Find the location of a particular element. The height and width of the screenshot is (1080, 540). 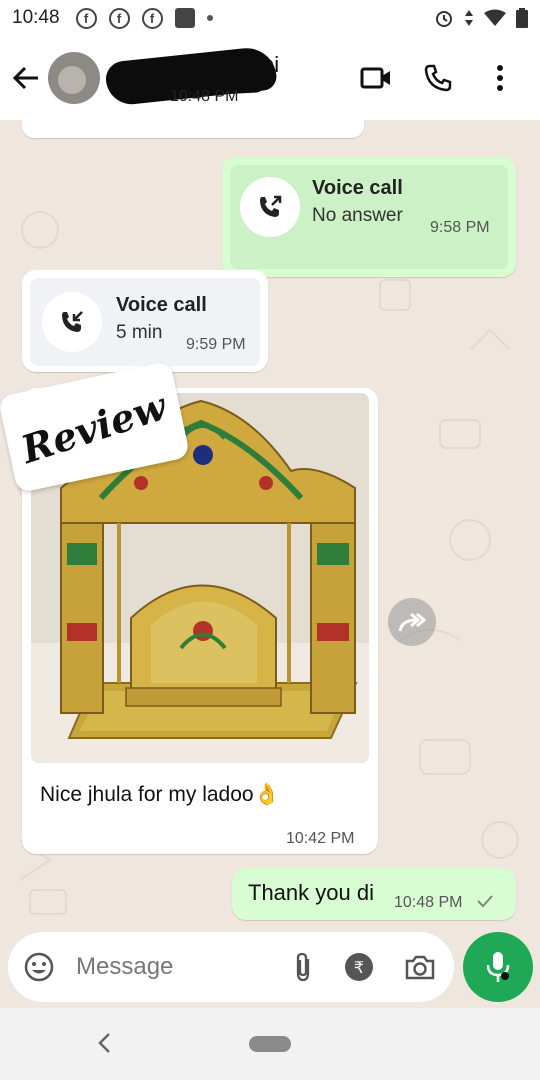

outgoing-call-icon is located at coordinates (270, 207).